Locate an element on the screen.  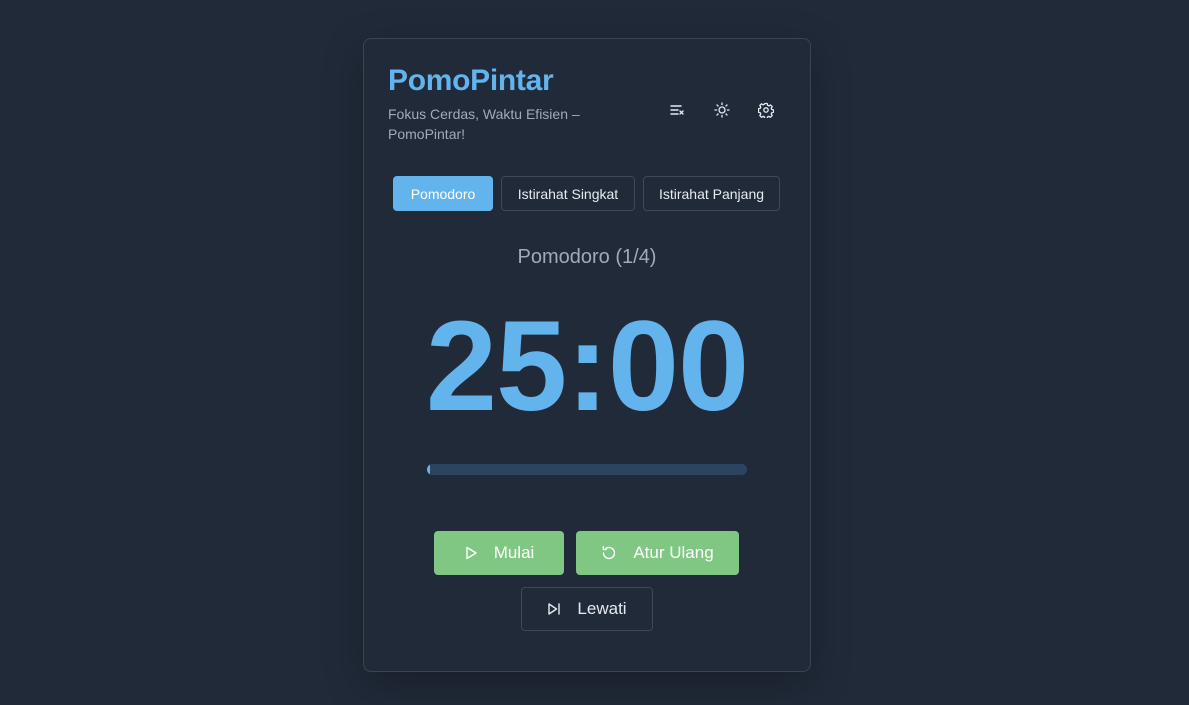
progress-fill is located at coordinates (429, 469).